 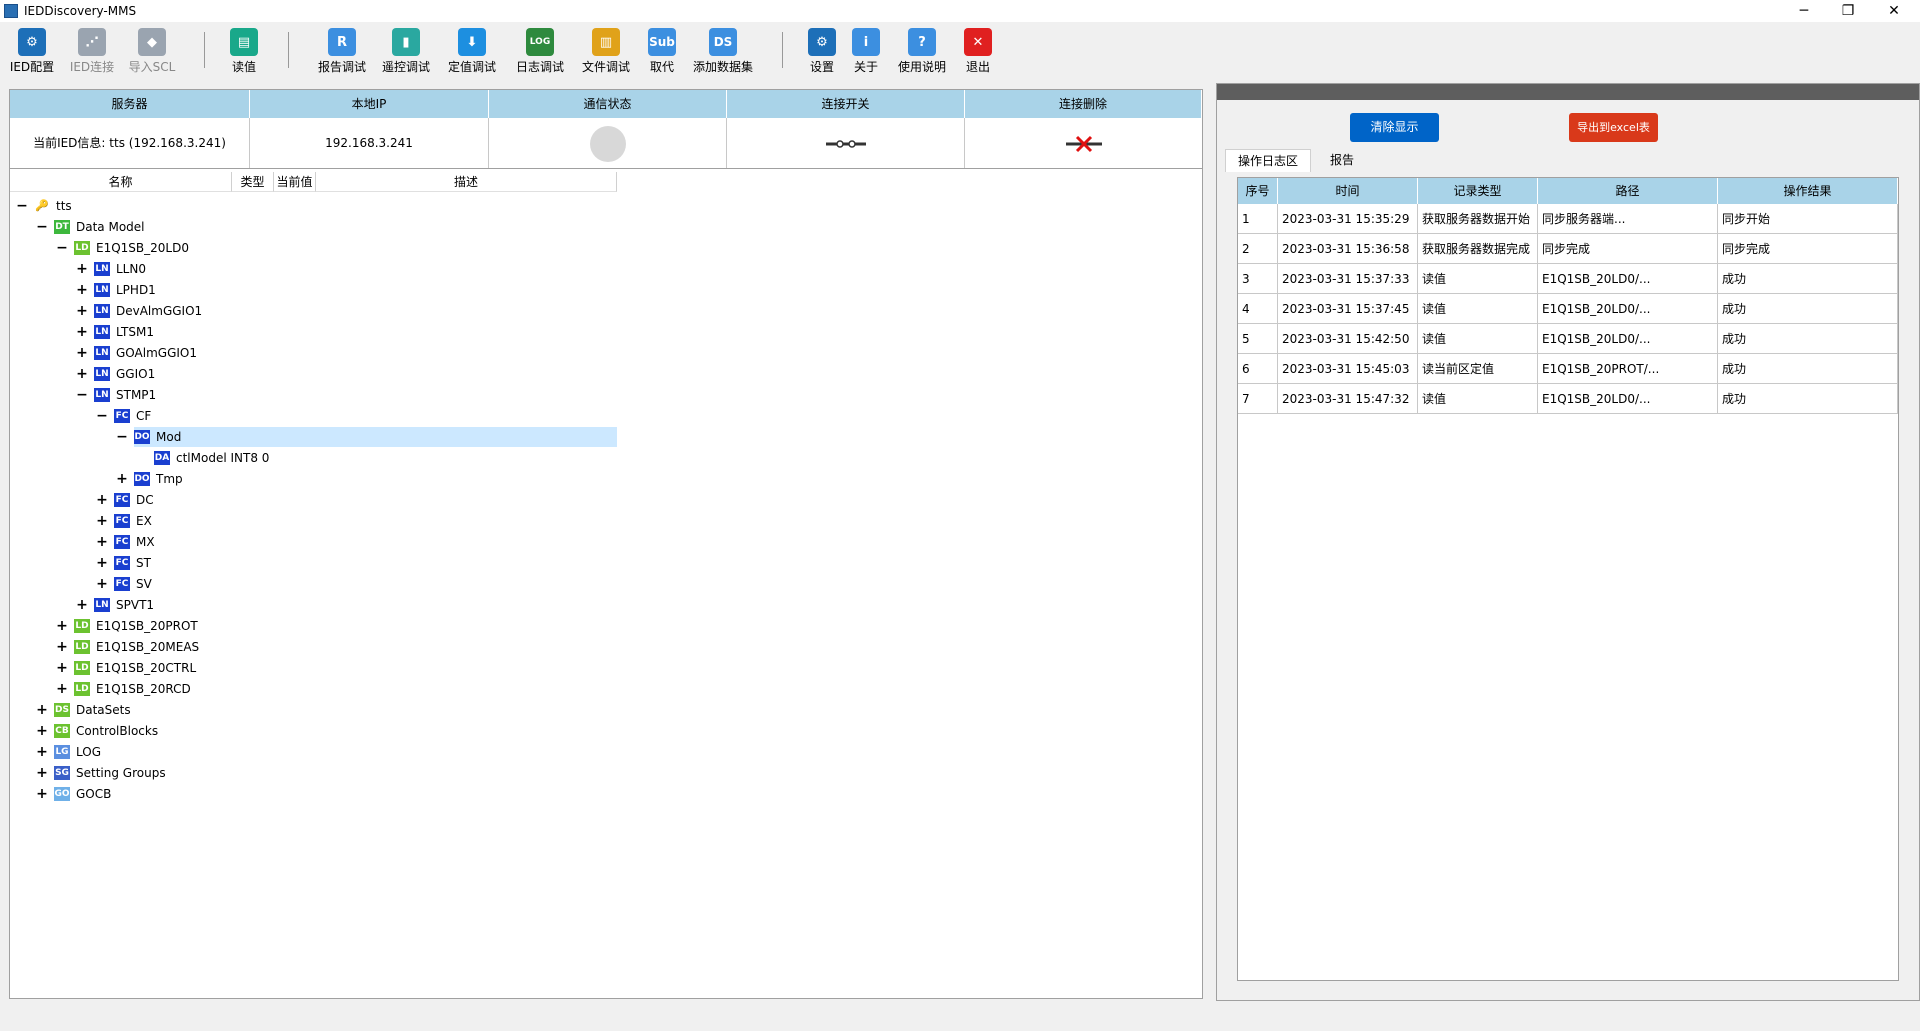 What do you see at coordinates (313, 290) in the screenshot?
I see `tree-node: + LN LPHD1` at bounding box center [313, 290].